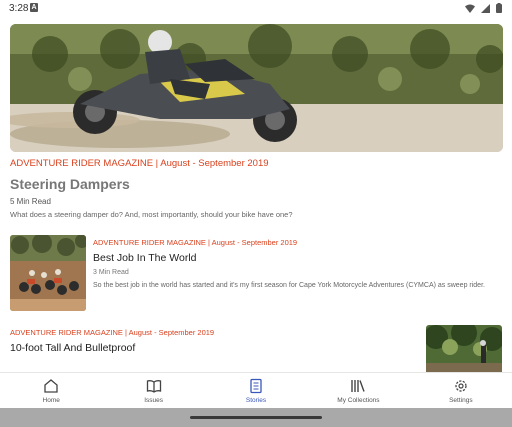 This screenshot has height=427, width=512. What do you see at coordinates (256, 400) in the screenshot?
I see `nav-stories-label: Stories` at bounding box center [256, 400].